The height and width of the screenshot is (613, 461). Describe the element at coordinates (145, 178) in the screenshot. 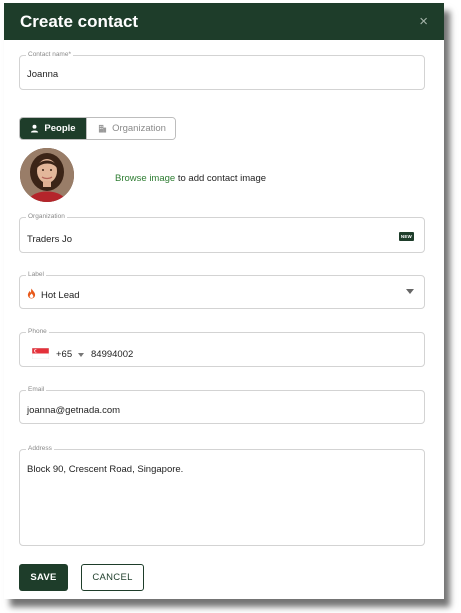

I see `browse-image-link: Browse image` at that location.